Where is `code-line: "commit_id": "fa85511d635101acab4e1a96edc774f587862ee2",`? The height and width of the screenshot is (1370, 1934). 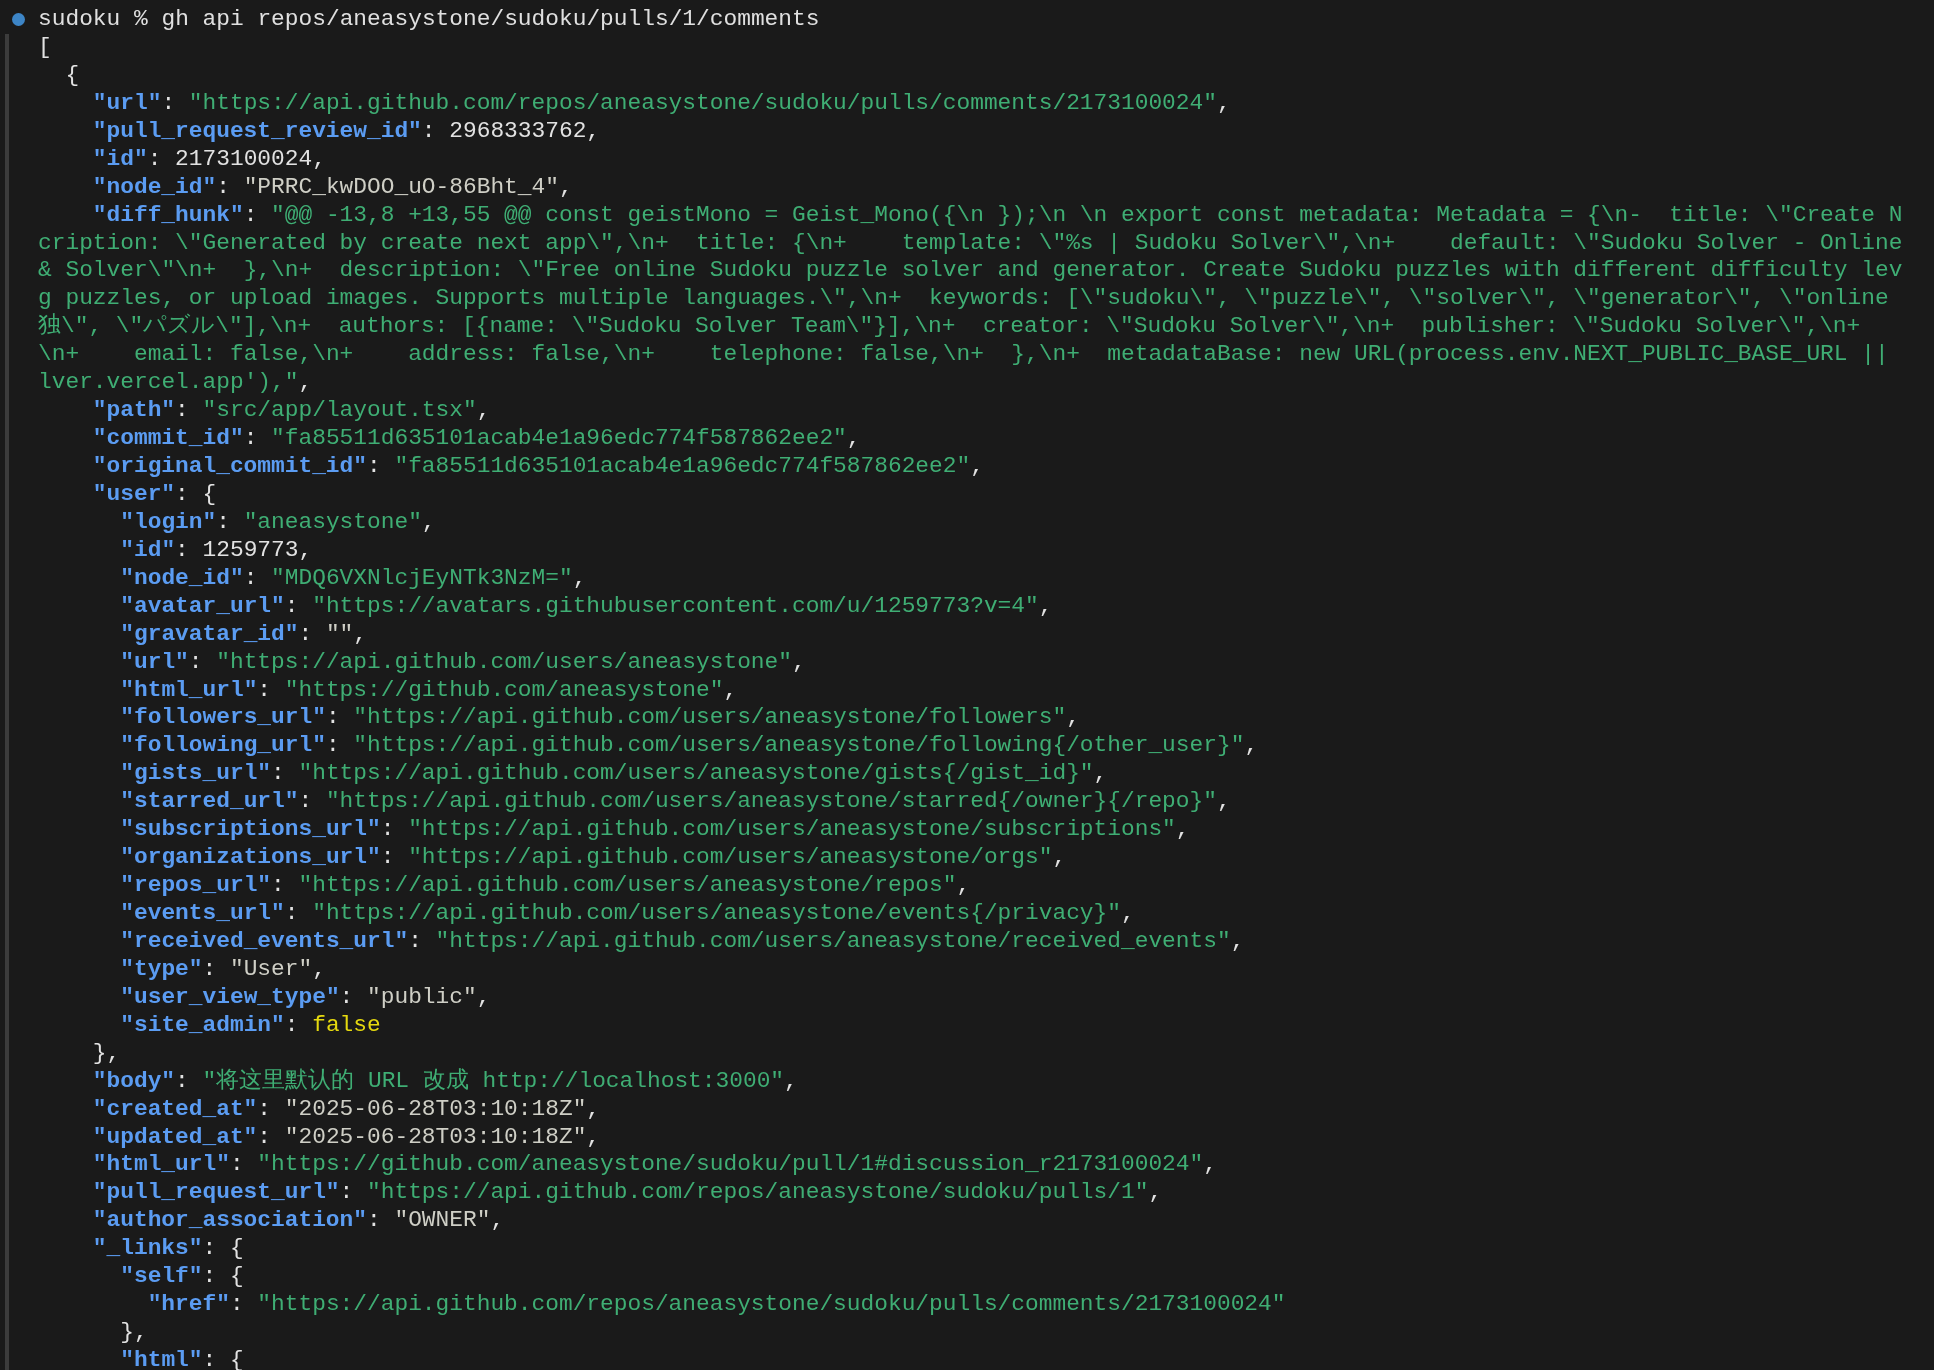 code-line: "commit_id": "fa85511d635101acab4e1a96edc774f587862ee2", is located at coordinates (476, 439).